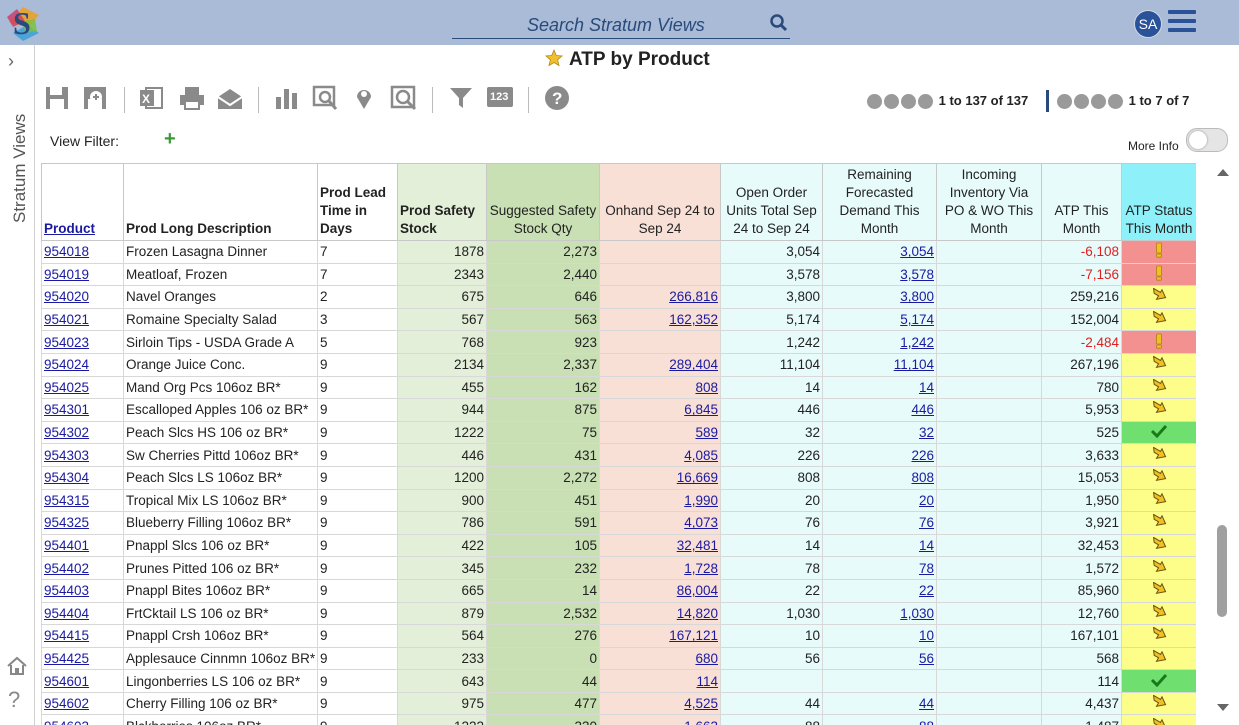 Image resolution: width=1239 pixels, height=725 pixels. I want to click on product-link: 954019, so click(66, 274).